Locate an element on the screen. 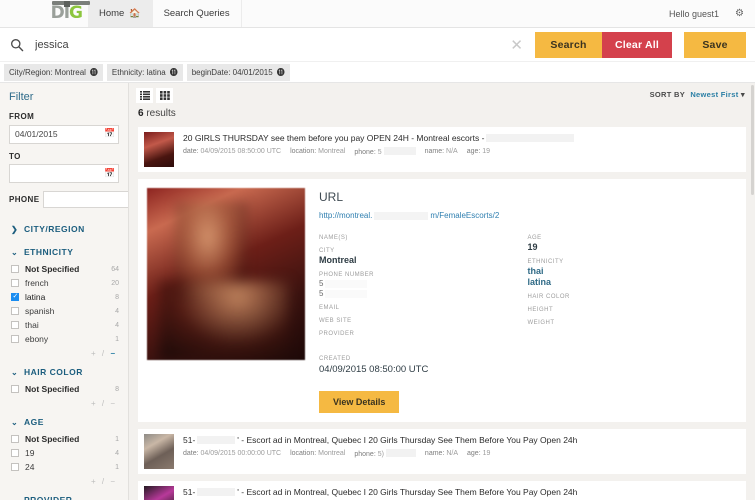 This screenshot has height=500, width=755. phone-filter-row: PHONE is located at coordinates (68, 199).